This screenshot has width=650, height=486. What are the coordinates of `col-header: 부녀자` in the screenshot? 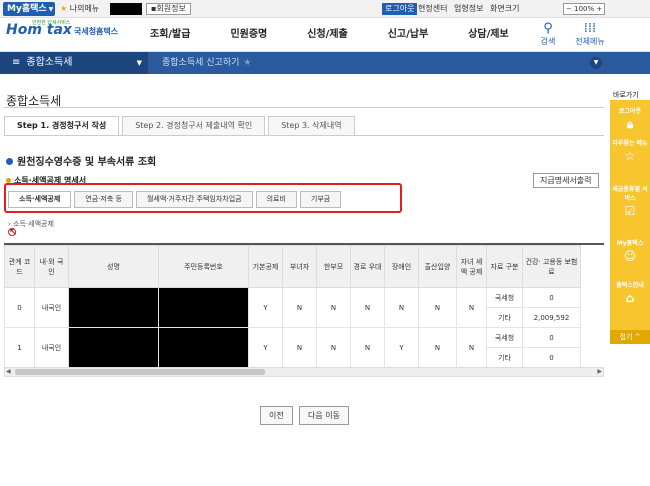 It's located at (299, 266).